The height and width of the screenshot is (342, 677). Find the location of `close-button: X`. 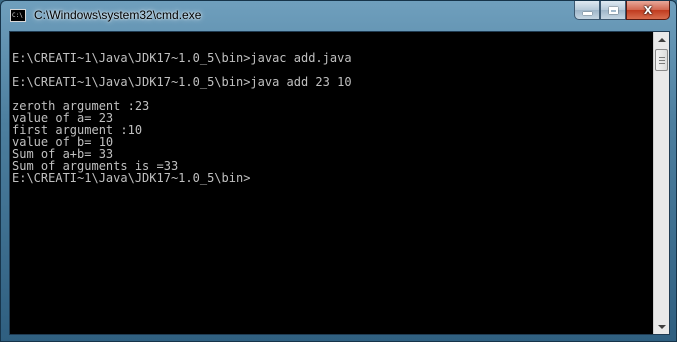

close-button: X is located at coordinates (648, 10).